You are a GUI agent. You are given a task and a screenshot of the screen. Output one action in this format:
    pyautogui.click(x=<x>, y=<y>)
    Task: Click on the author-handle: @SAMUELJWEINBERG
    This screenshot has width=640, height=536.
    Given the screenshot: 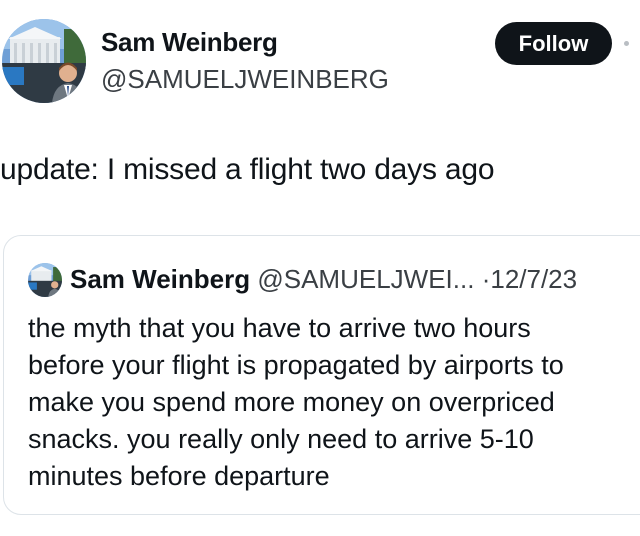 What is the action you would take?
    pyautogui.click(x=245, y=79)
    